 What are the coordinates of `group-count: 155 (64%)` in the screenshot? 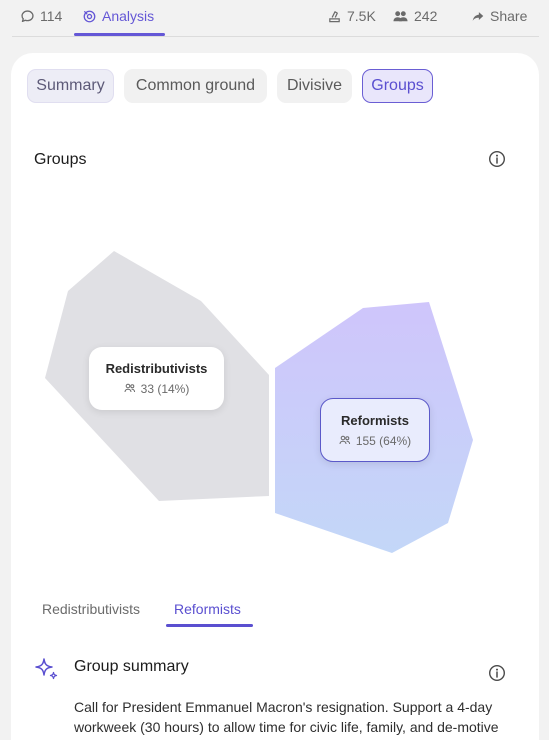 It's located at (383, 440).